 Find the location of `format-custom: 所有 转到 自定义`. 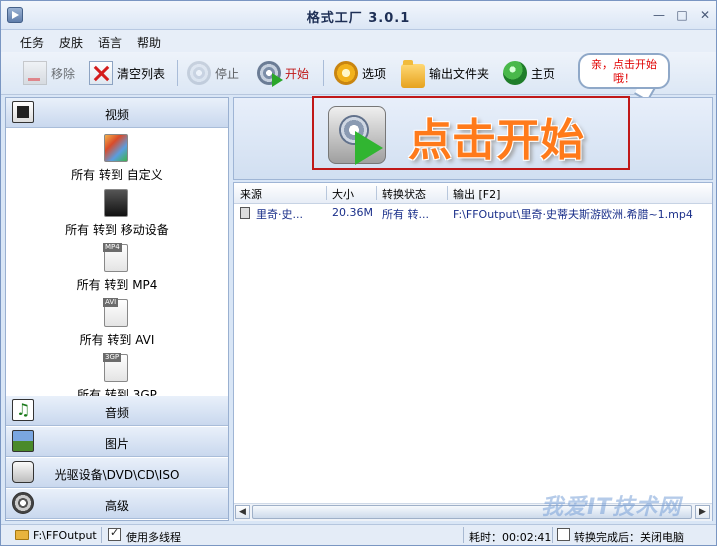

format-custom: 所有 转到 自定义 is located at coordinates (117, 159).